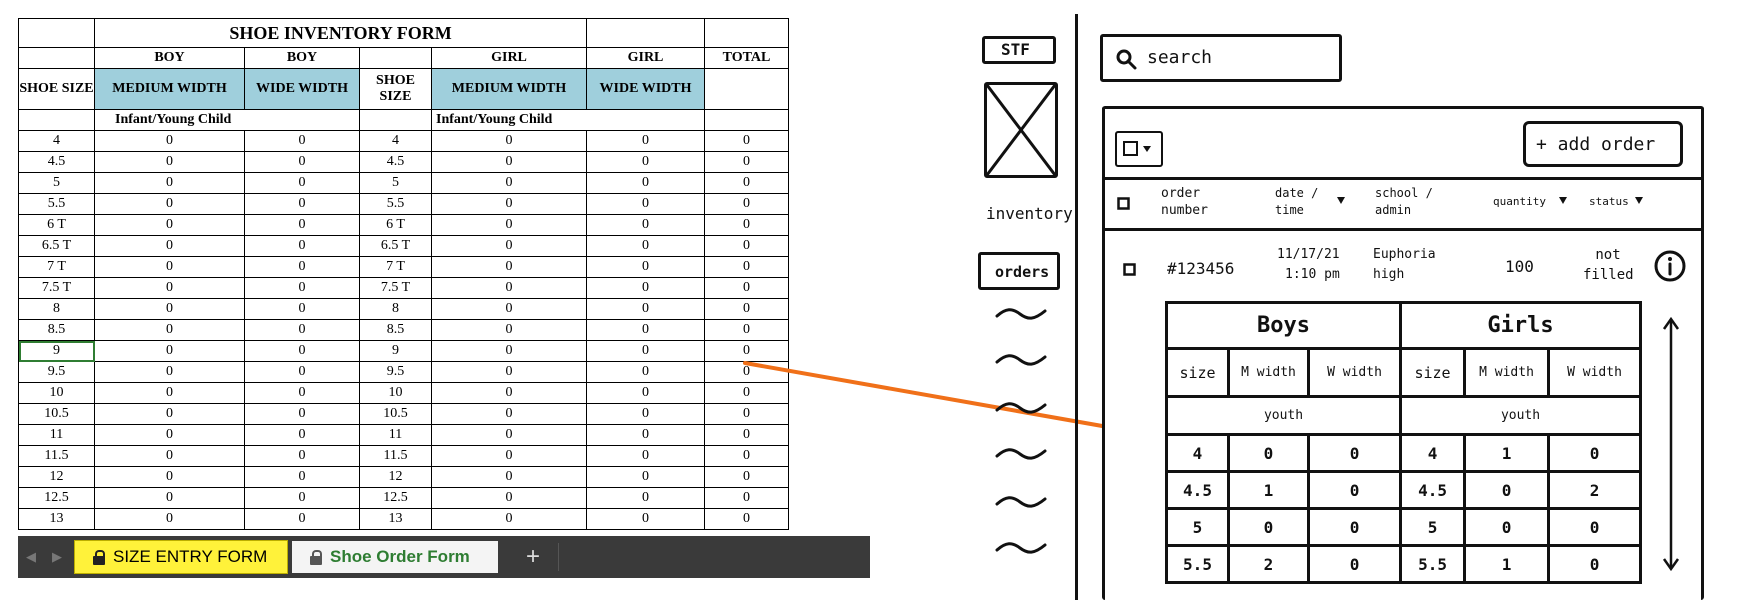  Describe the element at coordinates (395, 204) in the screenshot. I see `size-cell: 5.5` at that location.